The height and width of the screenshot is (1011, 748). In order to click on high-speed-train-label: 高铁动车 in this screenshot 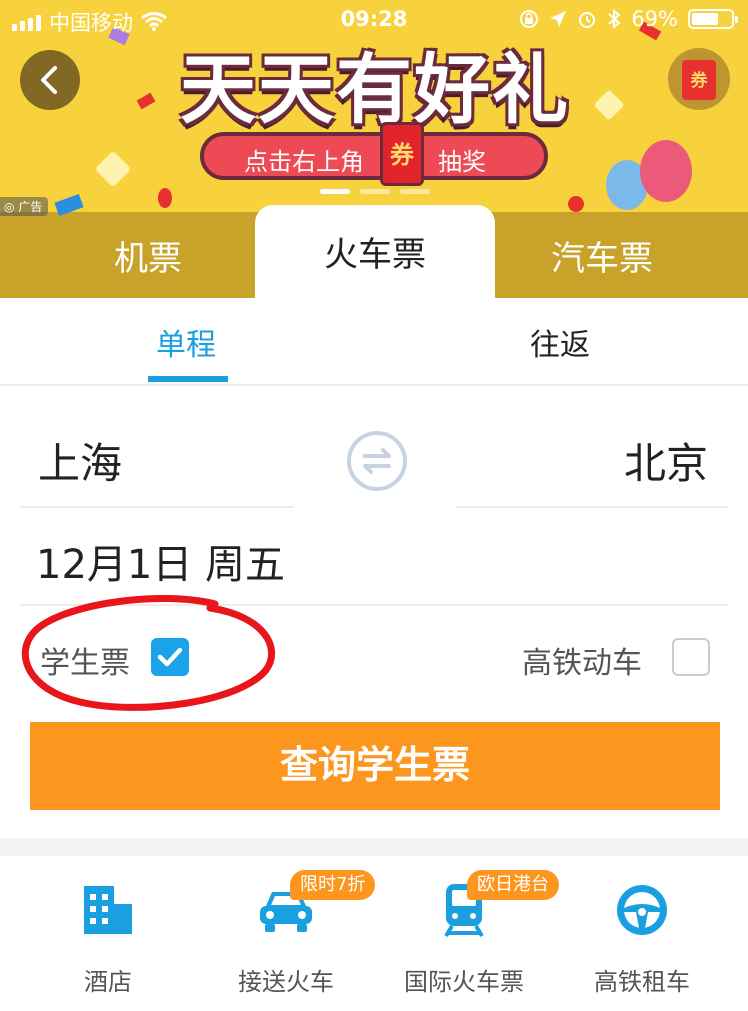, I will do `click(582, 660)`.